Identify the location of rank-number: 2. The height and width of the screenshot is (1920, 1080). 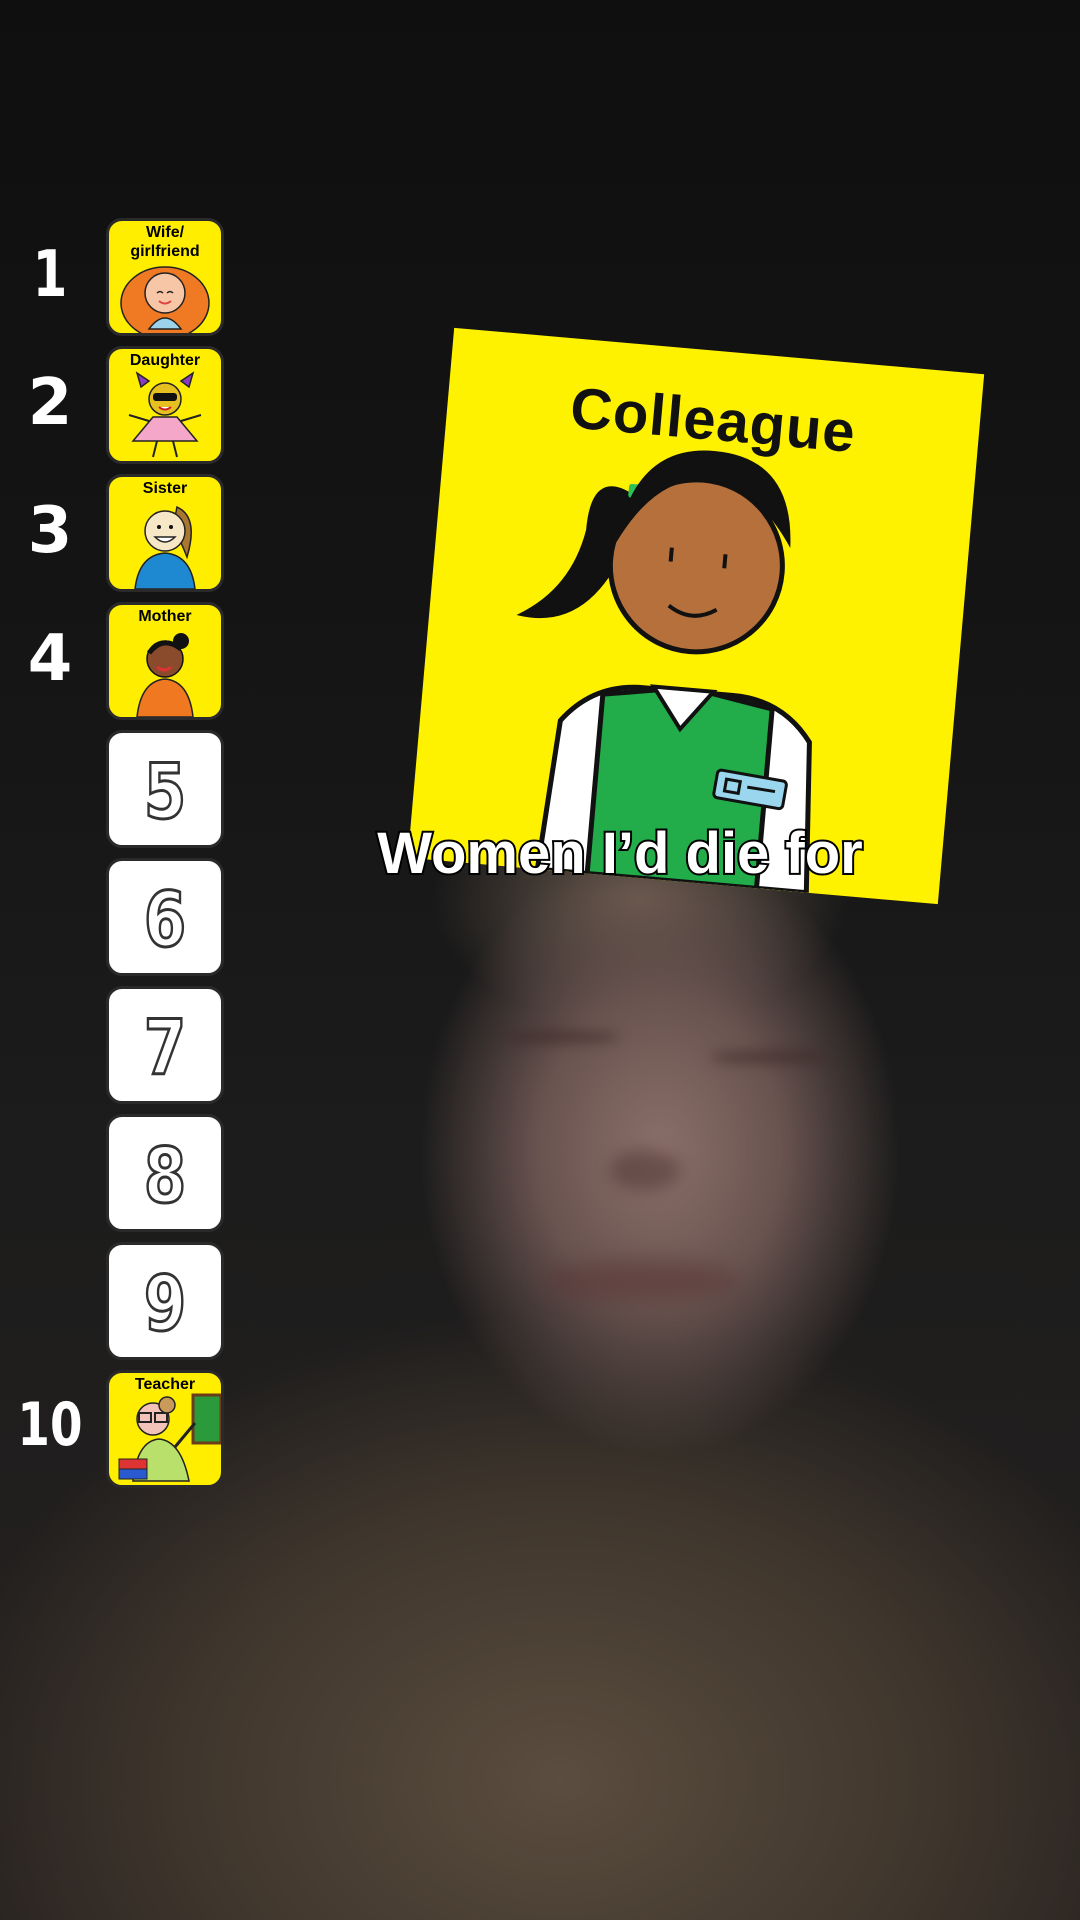
(50, 403).